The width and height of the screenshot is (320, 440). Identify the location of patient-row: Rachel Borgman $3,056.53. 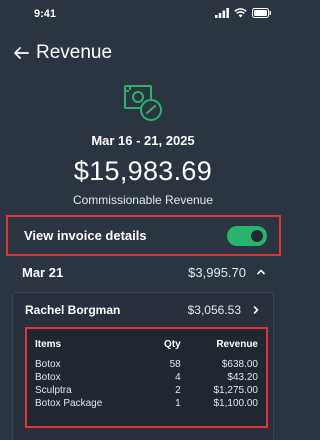
(144, 310).